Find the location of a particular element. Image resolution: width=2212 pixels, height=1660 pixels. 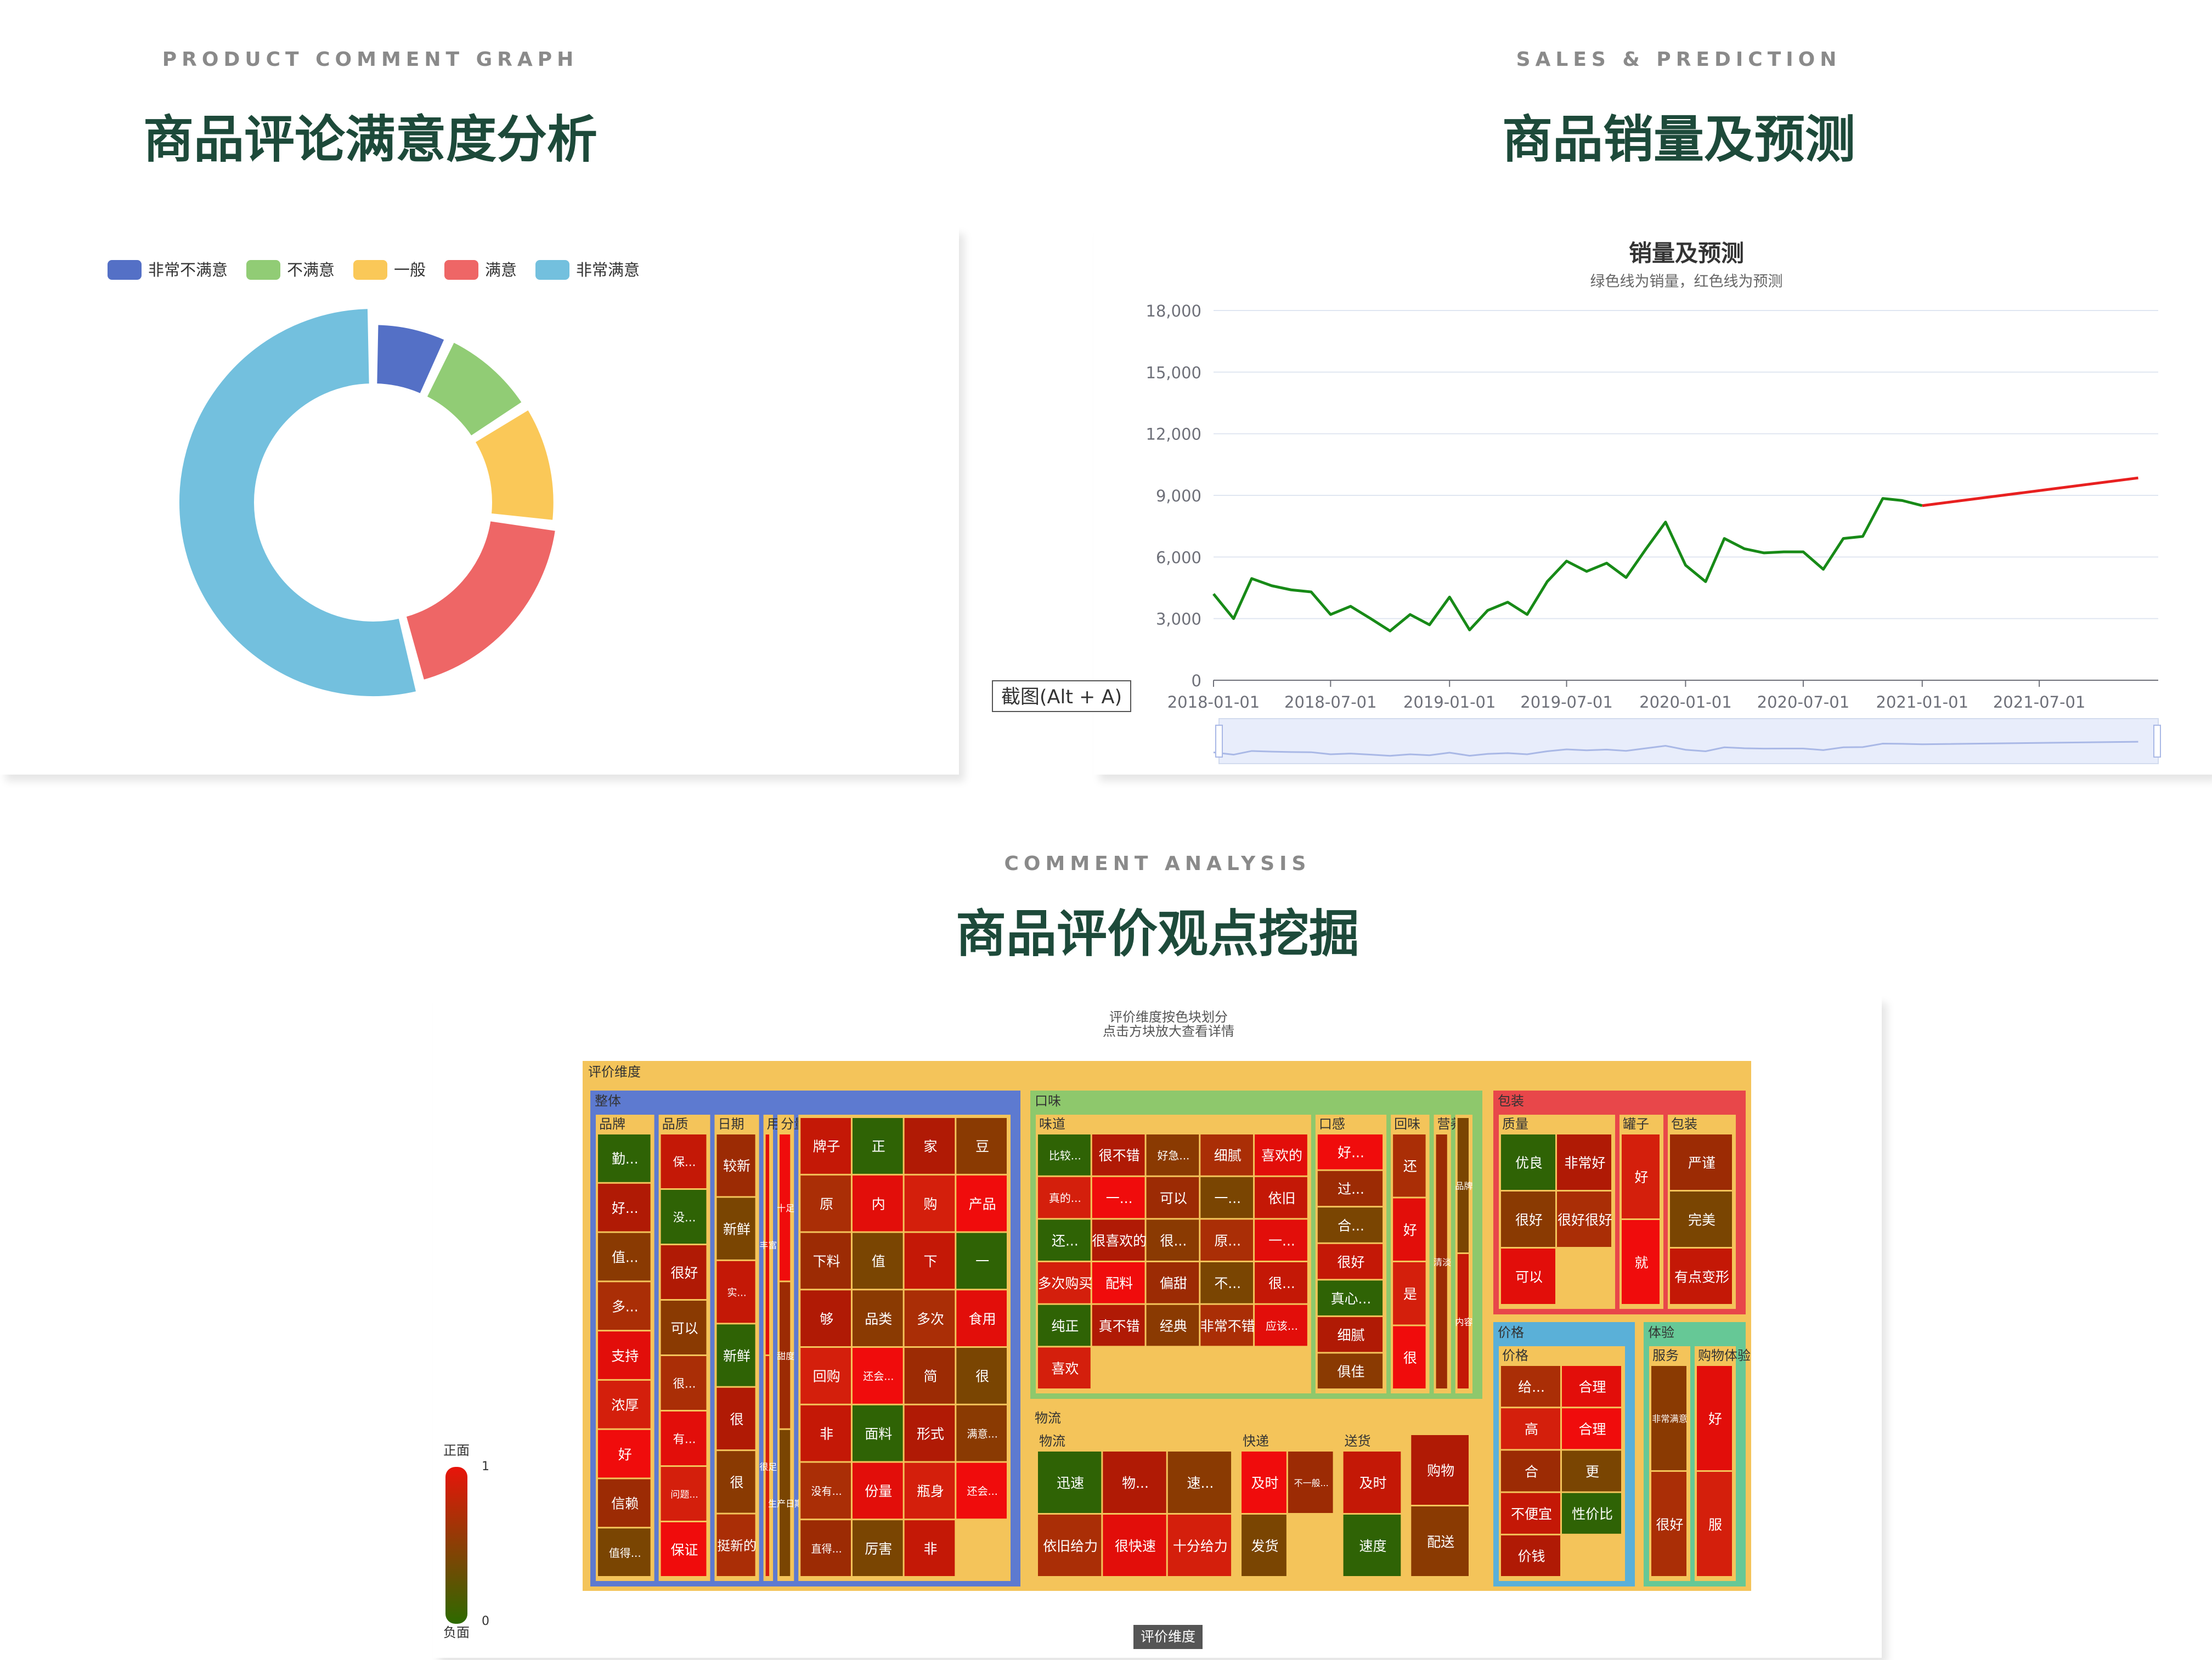

treemap-cell-label: 牌子 is located at coordinates (826, 1147).